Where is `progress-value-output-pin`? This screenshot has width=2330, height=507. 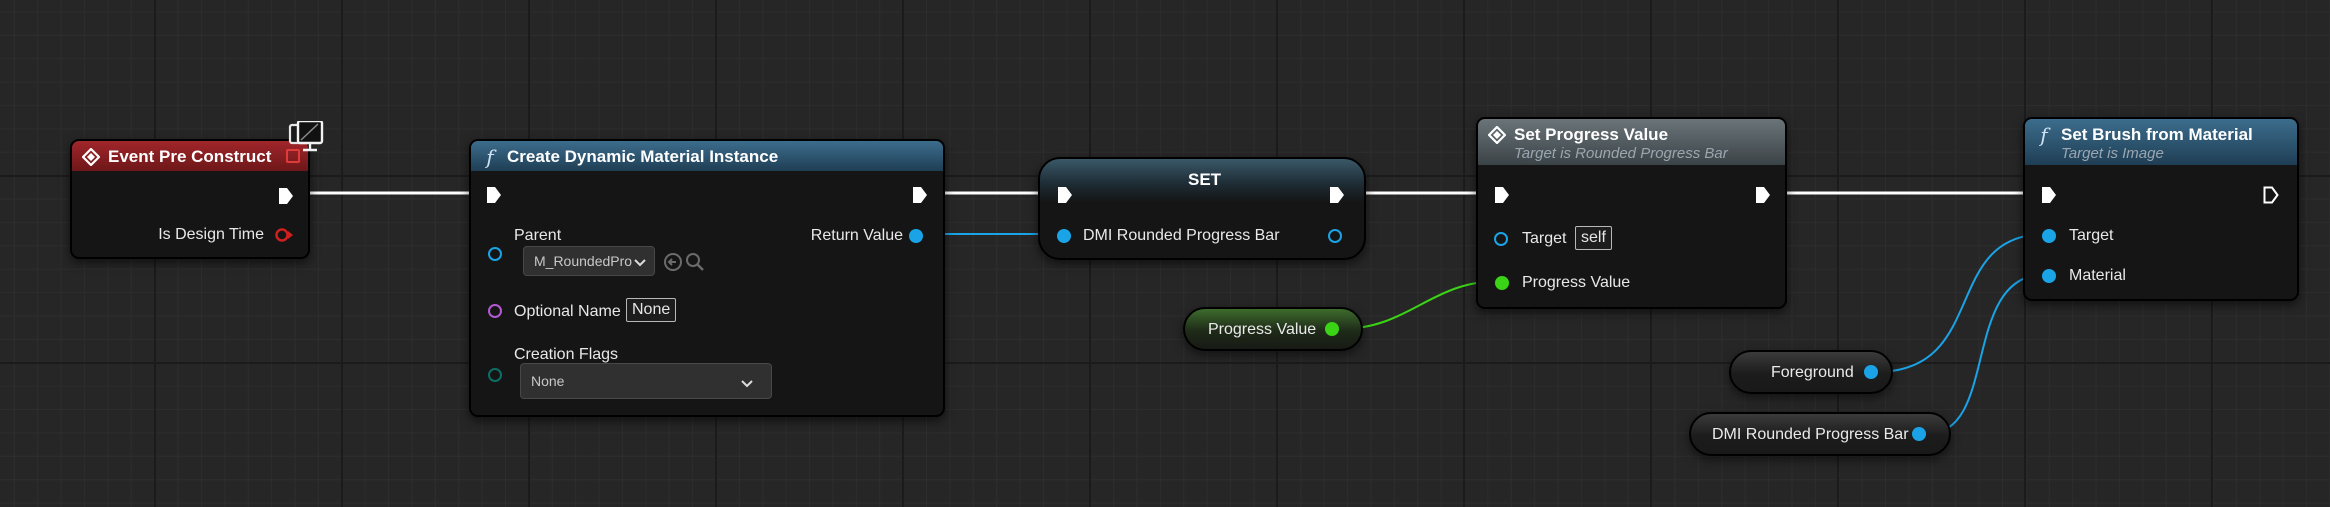 progress-value-output-pin is located at coordinates (1332, 329).